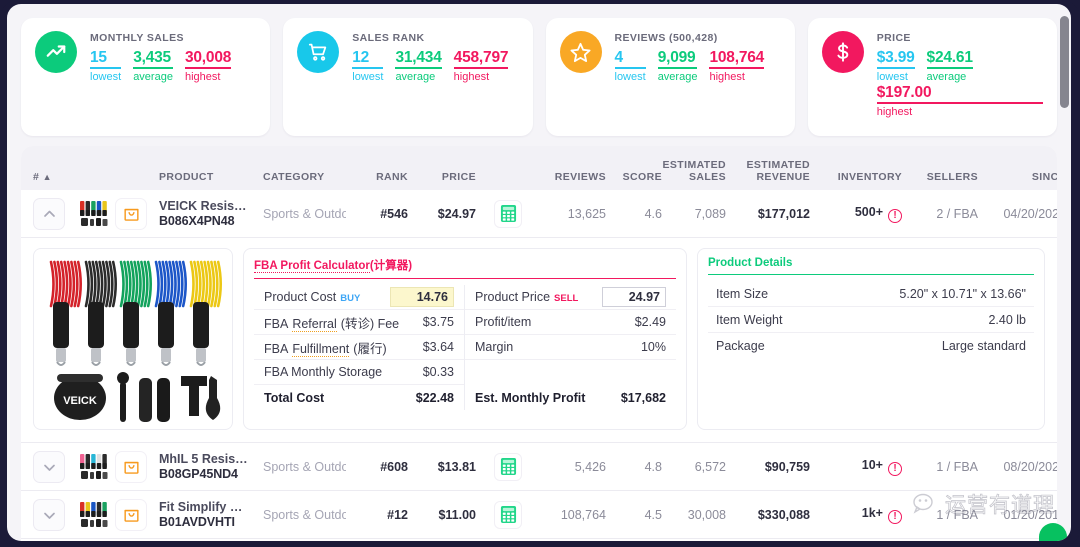 This screenshot has height=547, width=1080. Describe the element at coordinates (653, 466) in the screenshot. I see `row-score: 4.8` at that location.